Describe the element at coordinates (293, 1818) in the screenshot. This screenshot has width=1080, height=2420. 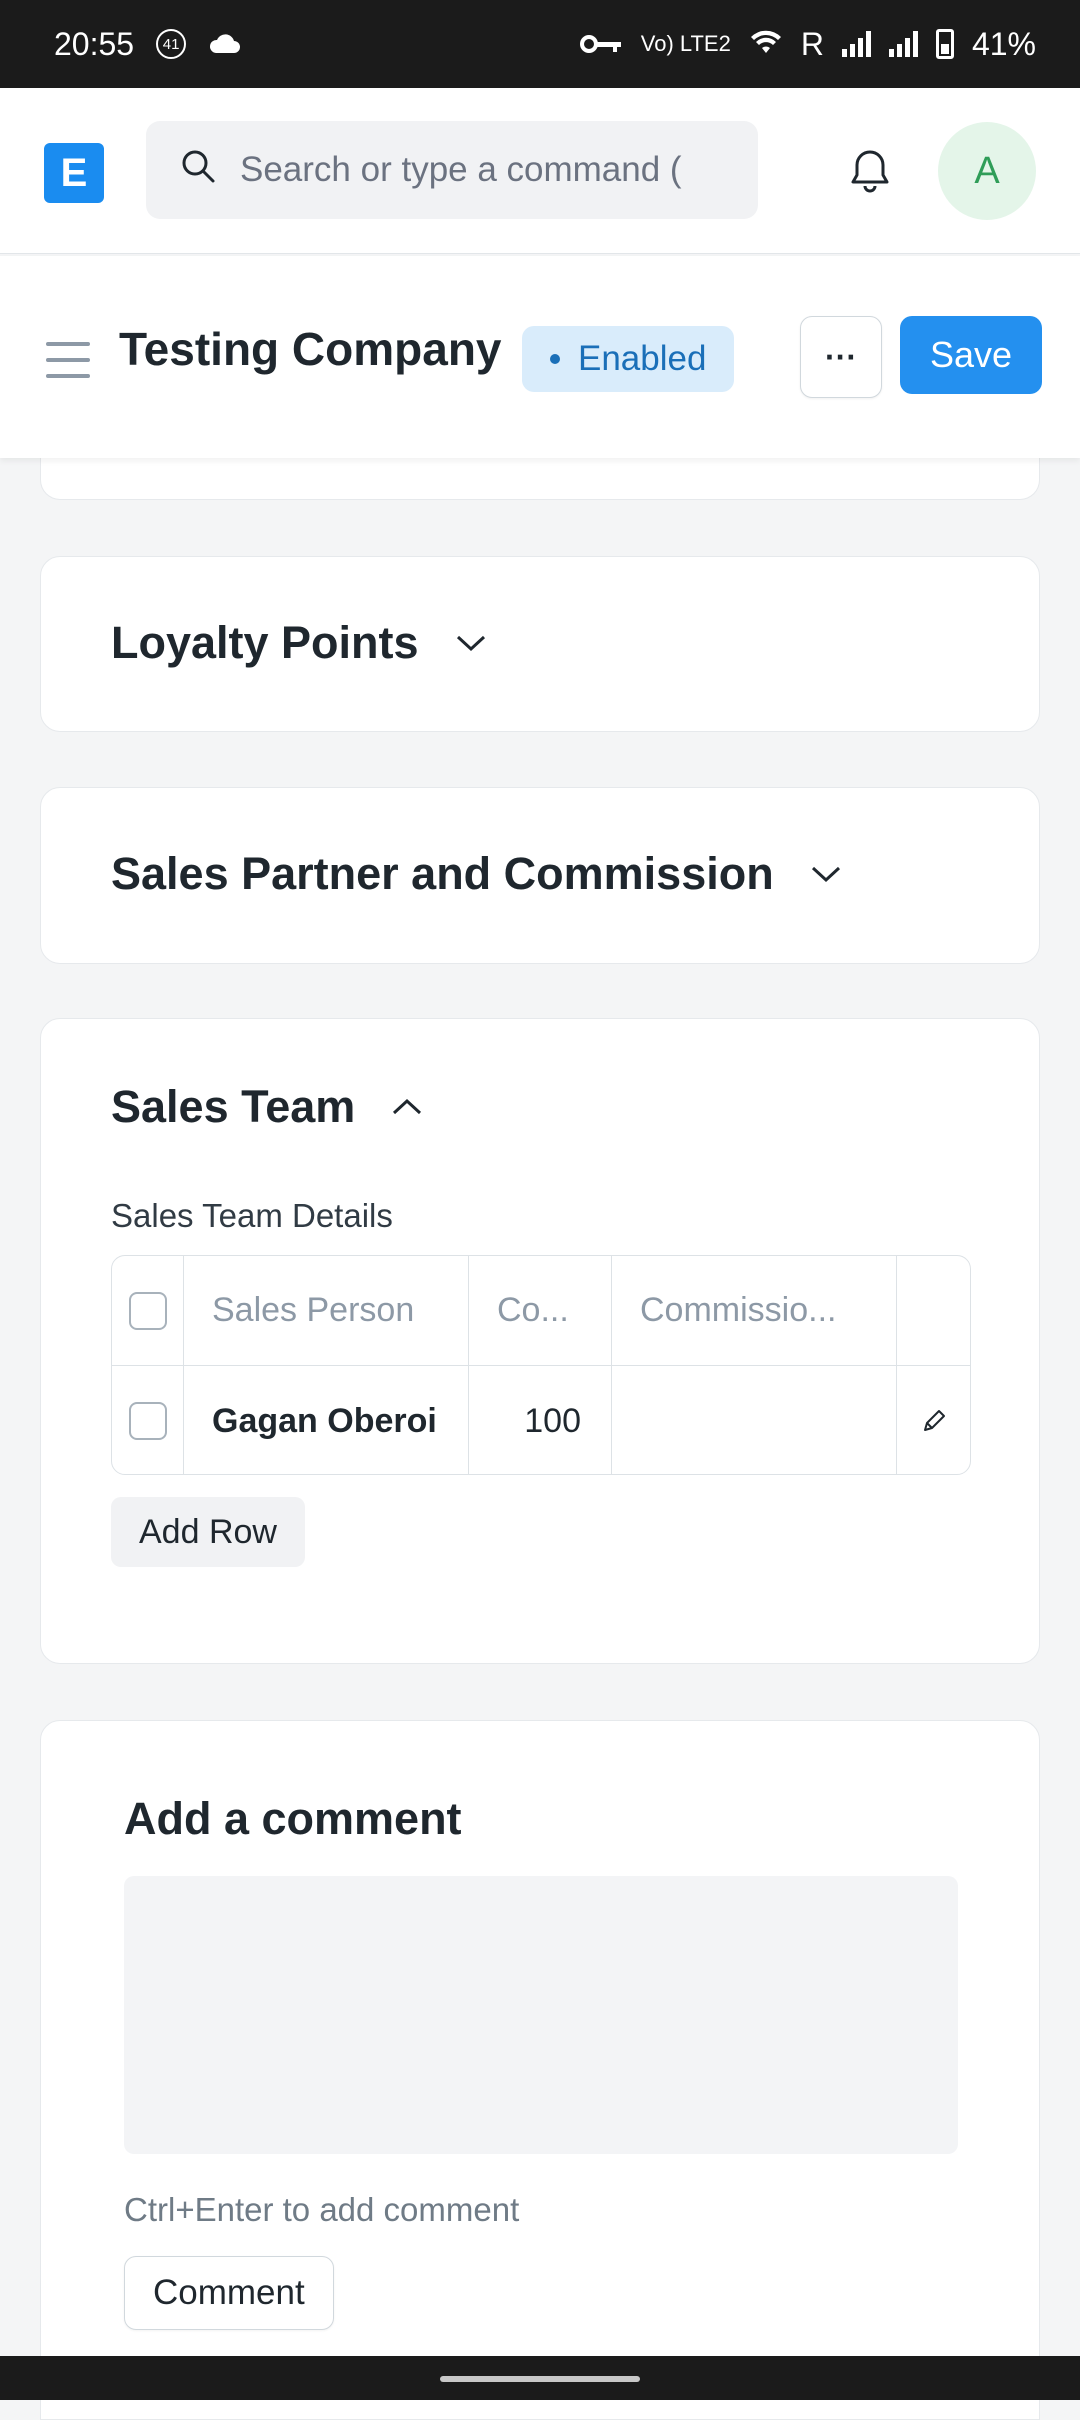
I see `comment-title: Add a comment` at that location.